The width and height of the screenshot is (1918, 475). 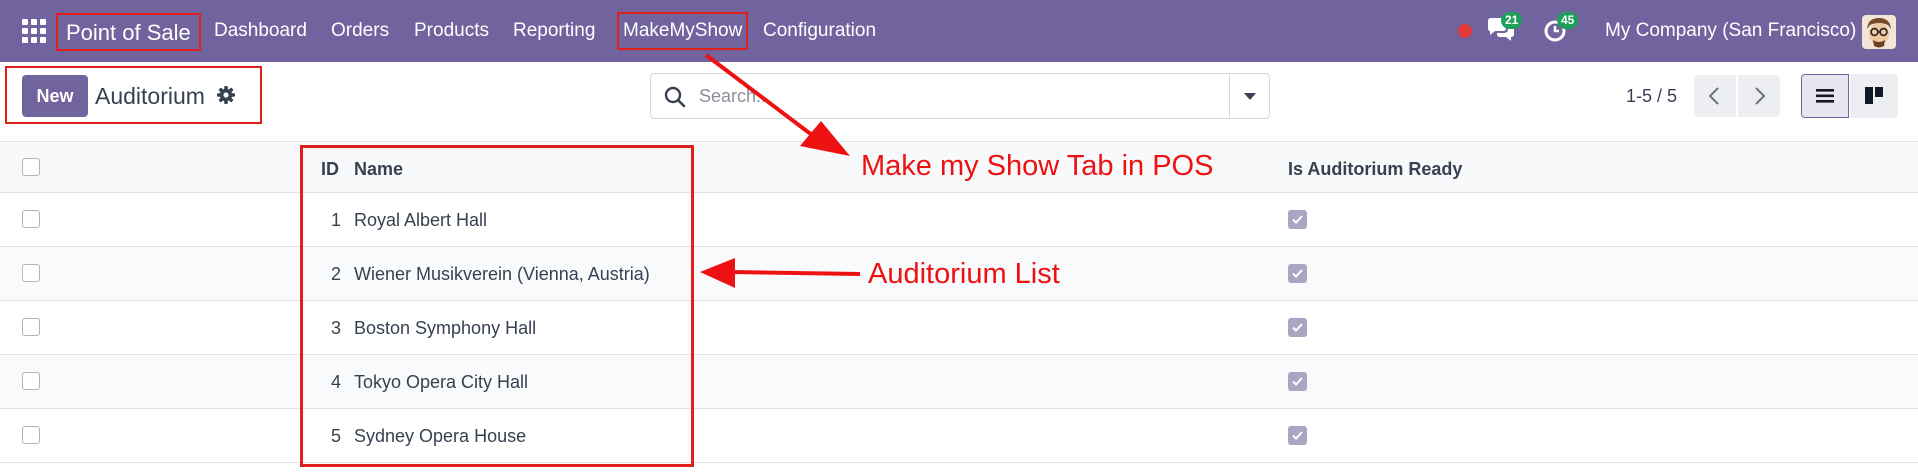 I want to click on menu-makemyshow: MakeMyShow, so click(x=683, y=31).